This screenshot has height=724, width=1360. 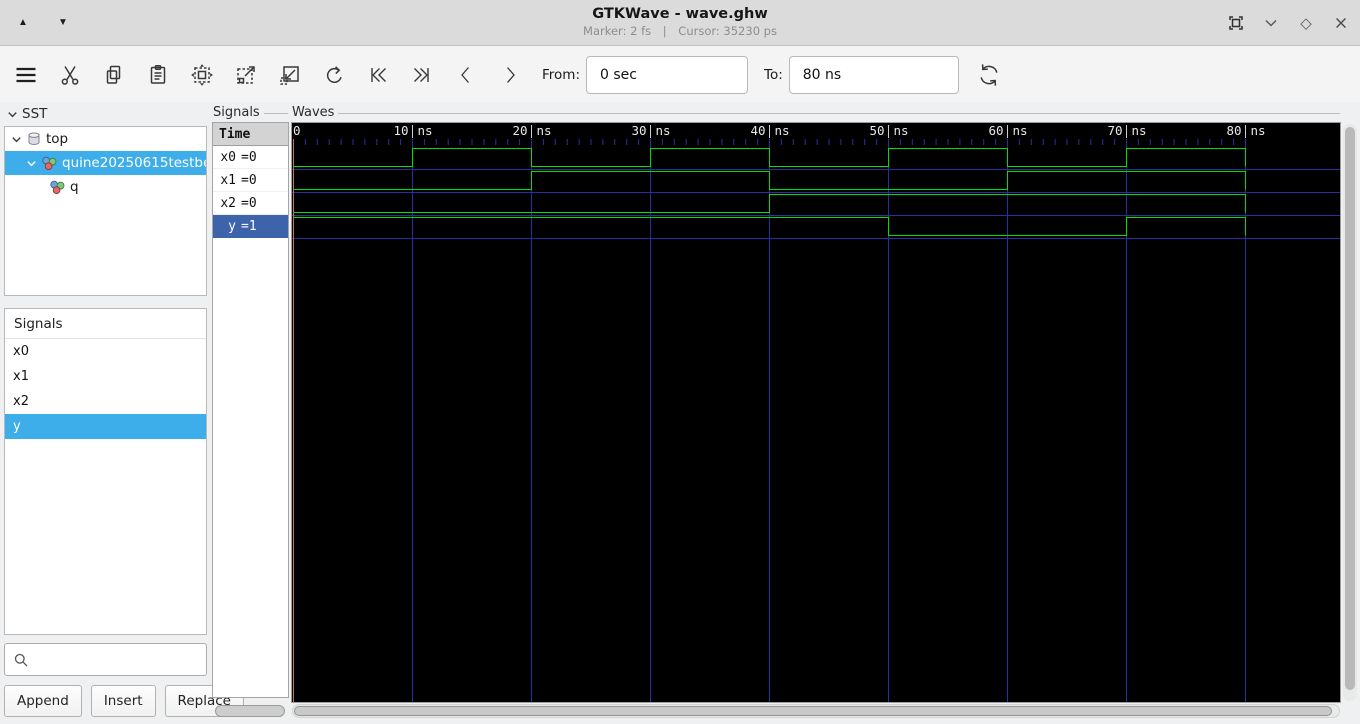 What do you see at coordinates (1233, 130) in the screenshot?
I see `svg-text: 80` at bounding box center [1233, 130].